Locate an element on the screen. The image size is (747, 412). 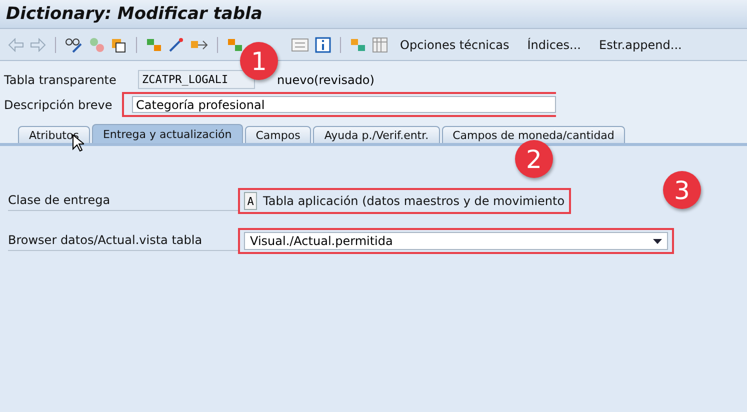
field-label: Tabla transparente is located at coordinates (61, 79).